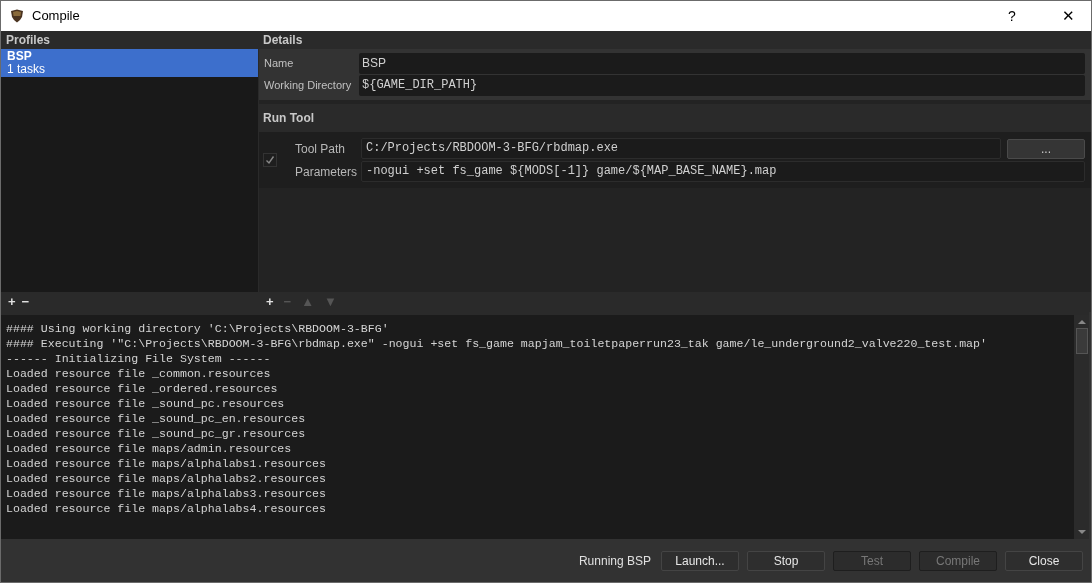  What do you see at coordinates (1012, 16) in the screenshot?
I see `help-button: ?` at bounding box center [1012, 16].